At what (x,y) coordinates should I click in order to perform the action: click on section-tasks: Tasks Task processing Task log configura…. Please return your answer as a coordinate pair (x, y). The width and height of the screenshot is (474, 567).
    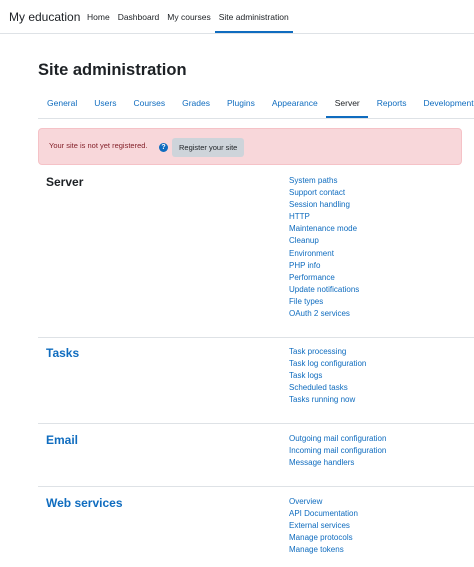
    Looking at the image, I should click on (256, 378).